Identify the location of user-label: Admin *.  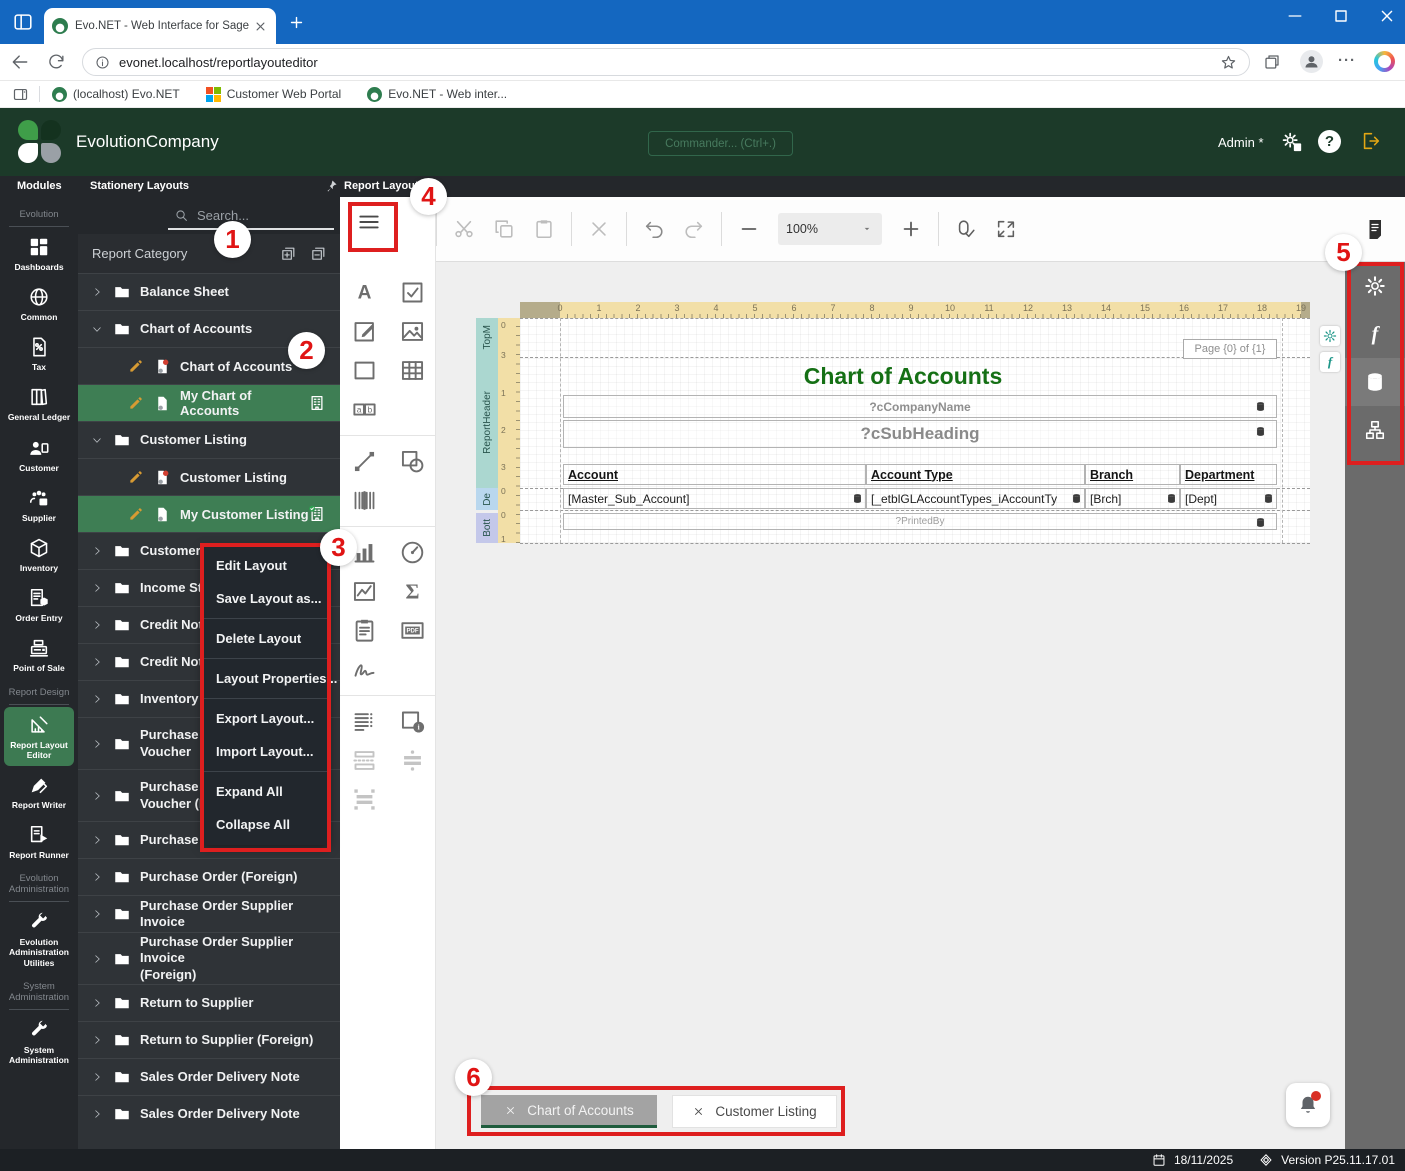
(1241, 142).